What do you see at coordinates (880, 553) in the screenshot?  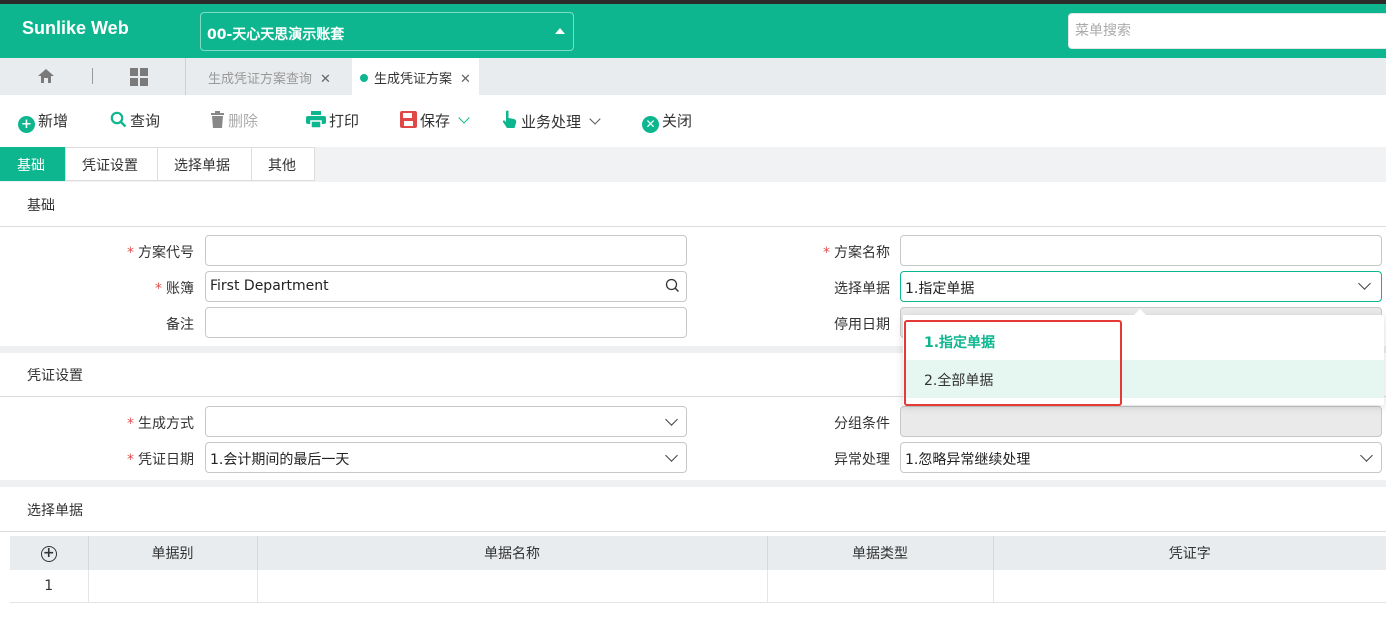 I see `column-header: 单据类型` at bounding box center [880, 553].